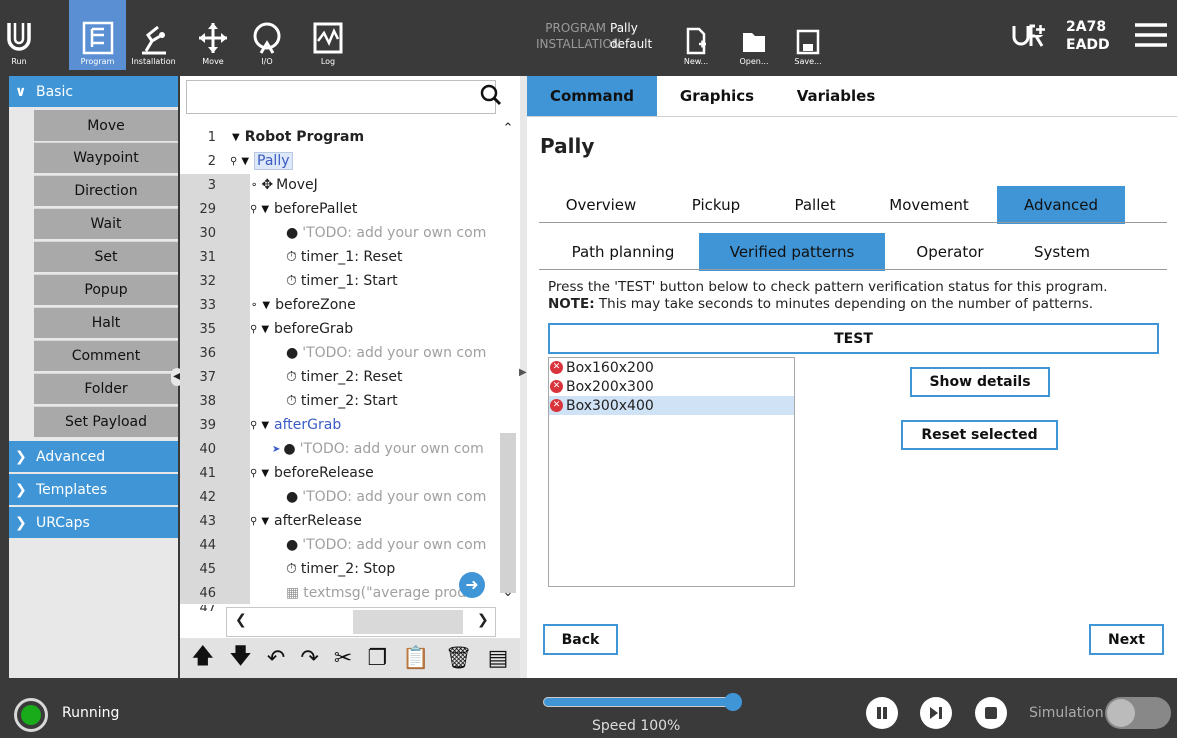  I want to click on tree-node-timer: 37 ⏱ timer_2: Reset, so click(338, 377).